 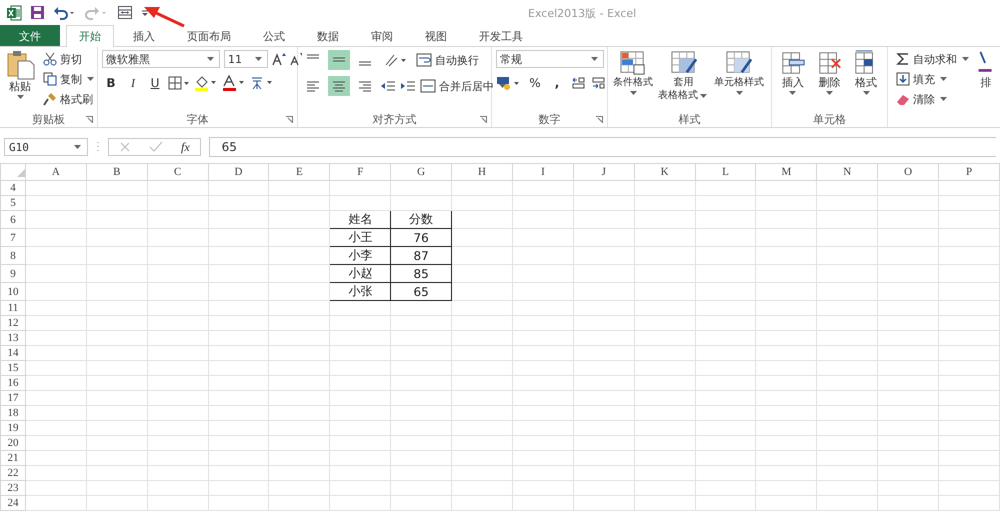 What do you see at coordinates (65, 12) in the screenshot?
I see `undo-icon` at bounding box center [65, 12].